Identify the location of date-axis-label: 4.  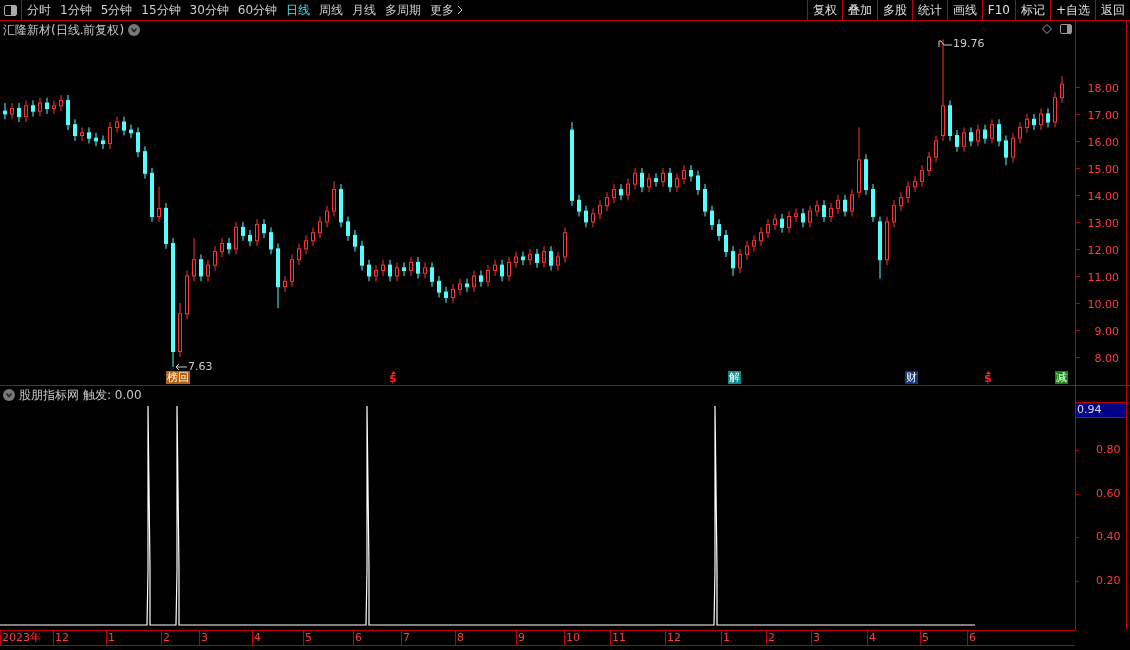
(872, 638).